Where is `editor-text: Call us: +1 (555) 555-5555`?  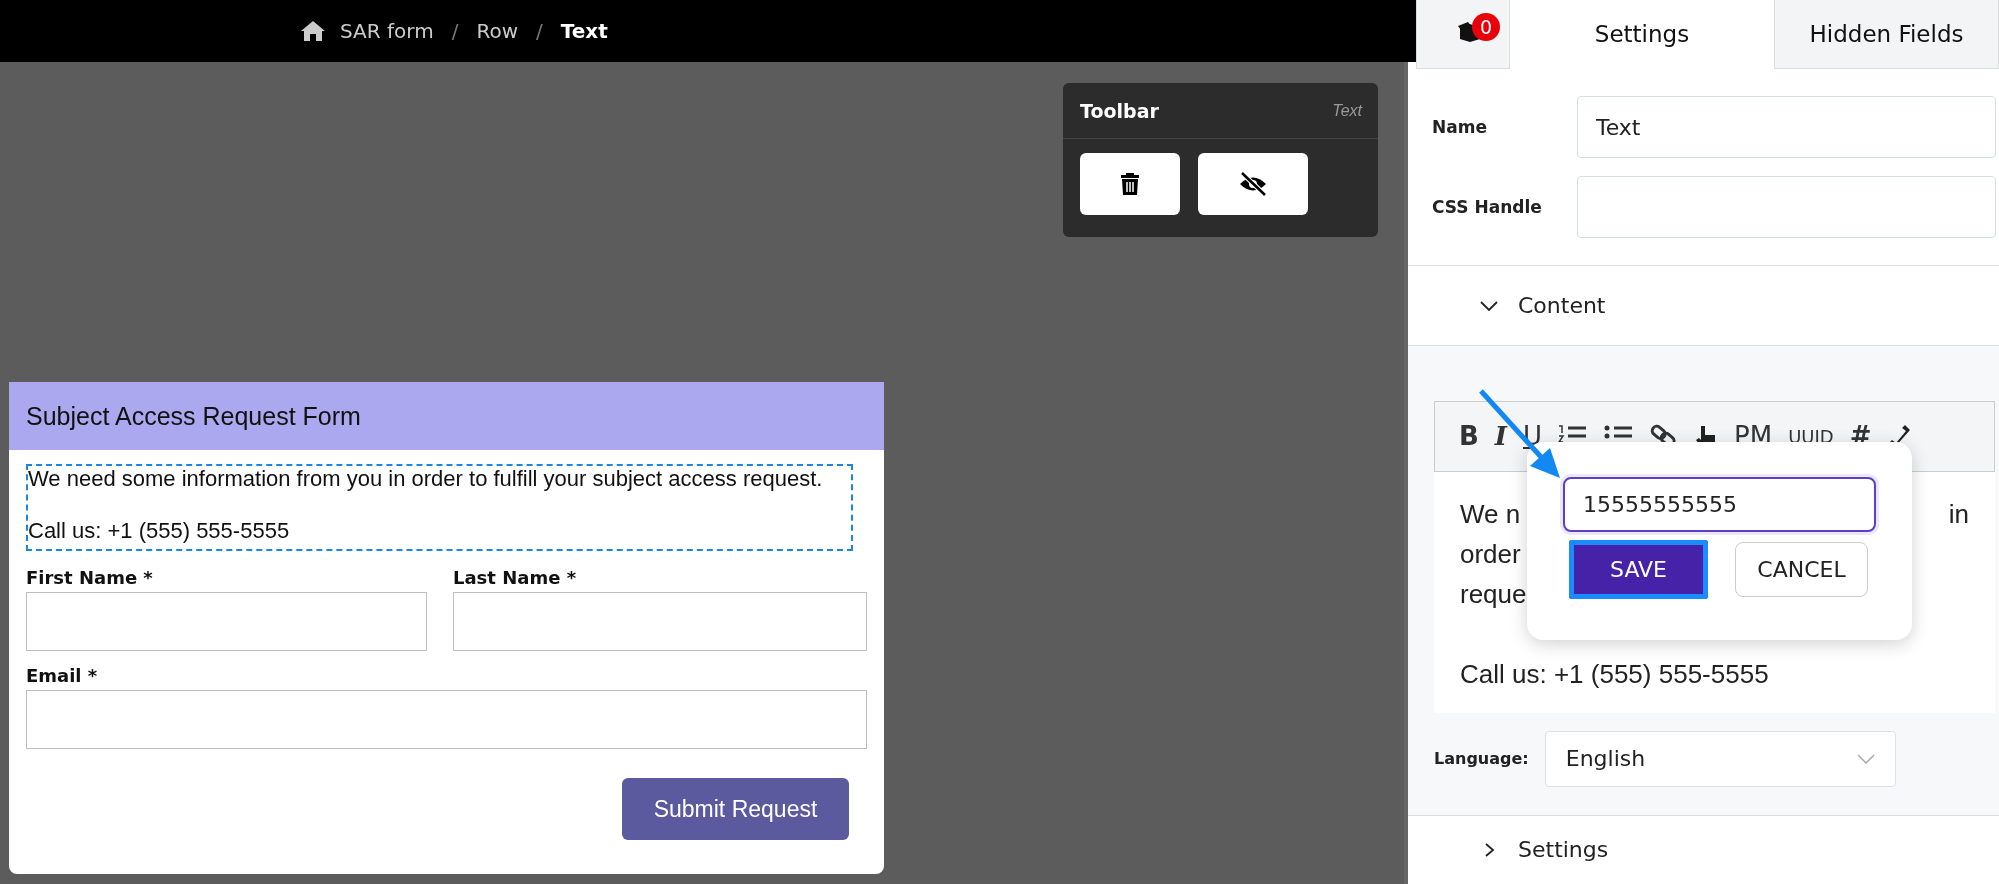
editor-text: Call us: +1 (555) 555-5555 is located at coordinates (1614, 674).